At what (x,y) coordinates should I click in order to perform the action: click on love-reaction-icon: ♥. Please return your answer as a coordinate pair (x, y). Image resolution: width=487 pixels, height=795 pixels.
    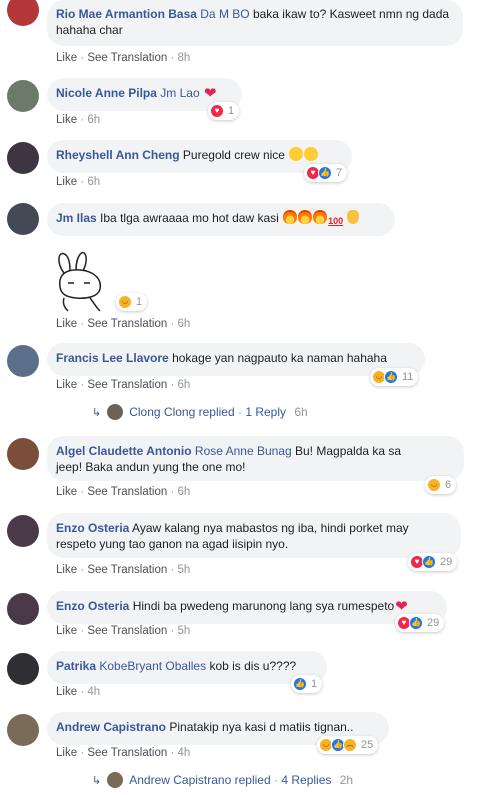
    Looking at the image, I should click on (217, 111).